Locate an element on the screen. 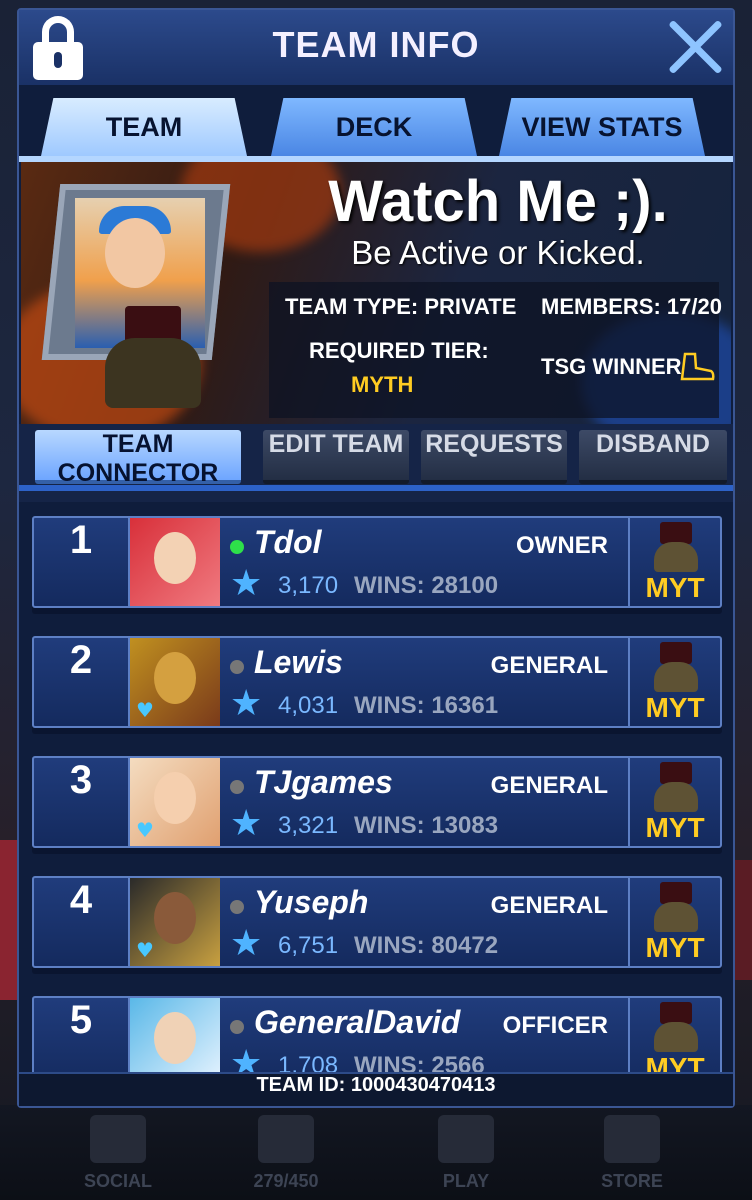 The image size is (752, 1200). member-name: Tdol is located at coordinates (288, 542).